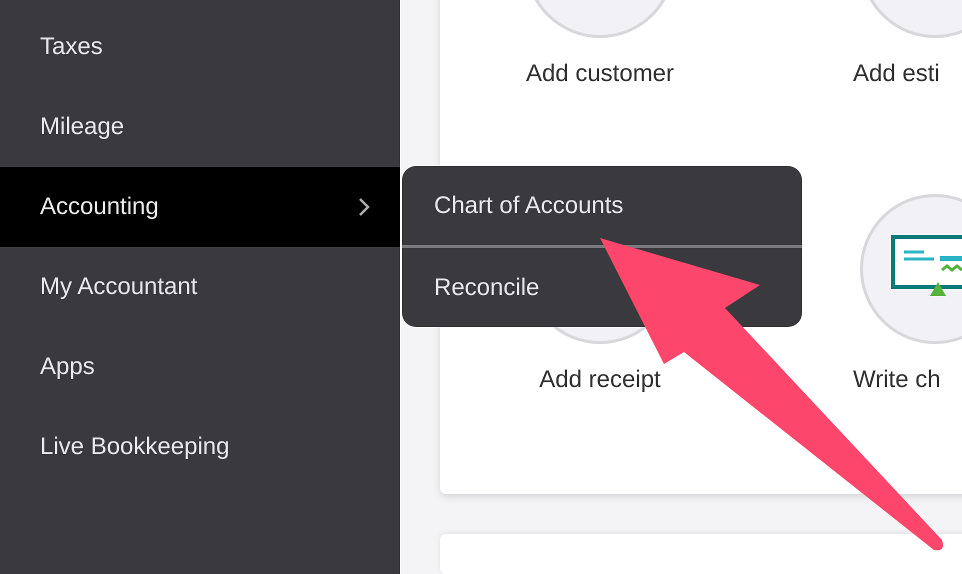 This screenshot has height=574, width=962. What do you see at coordinates (602, 205) in the screenshot?
I see `submenu-item: Chart of Accounts` at bounding box center [602, 205].